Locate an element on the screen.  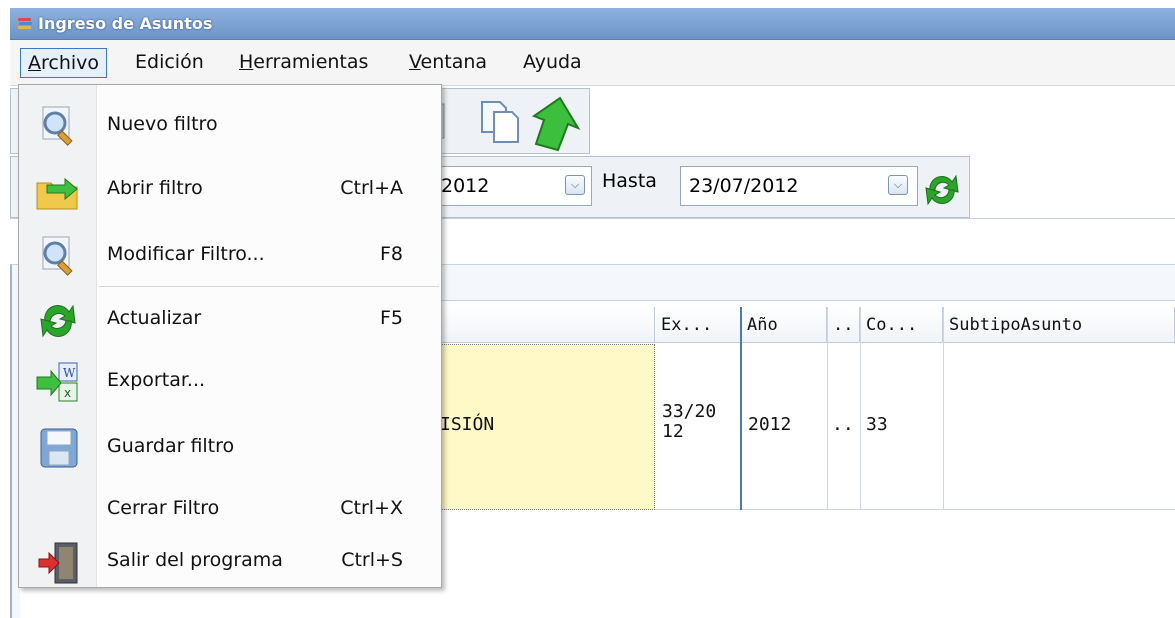
hasta-dropdown-button: ⌵ is located at coordinates (898, 185).